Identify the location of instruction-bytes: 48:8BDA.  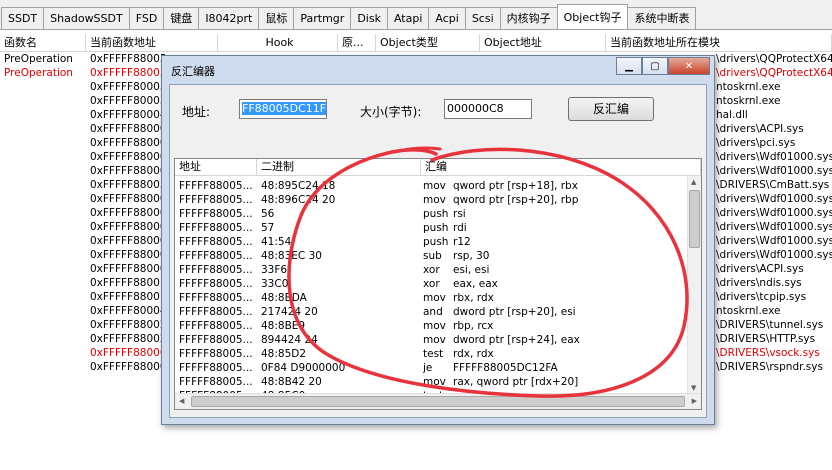
(284, 298).